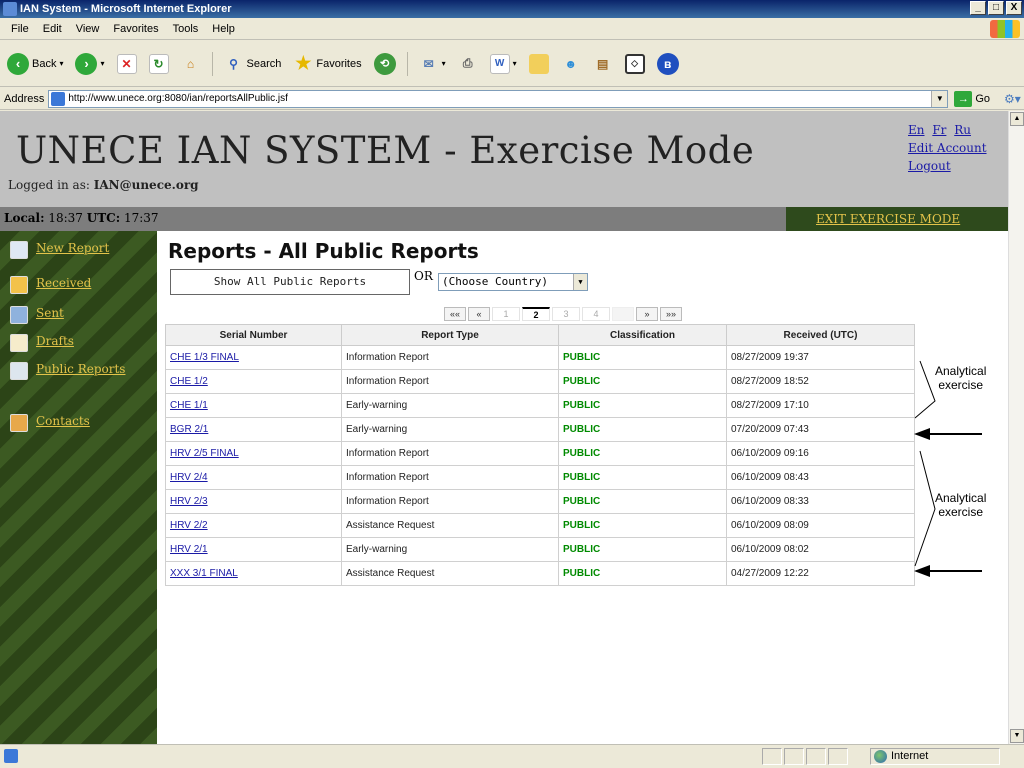 Image resolution: width=1024 pixels, height=768 pixels. Describe the element at coordinates (816, 756) in the screenshot. I see `status-cell` at that location.